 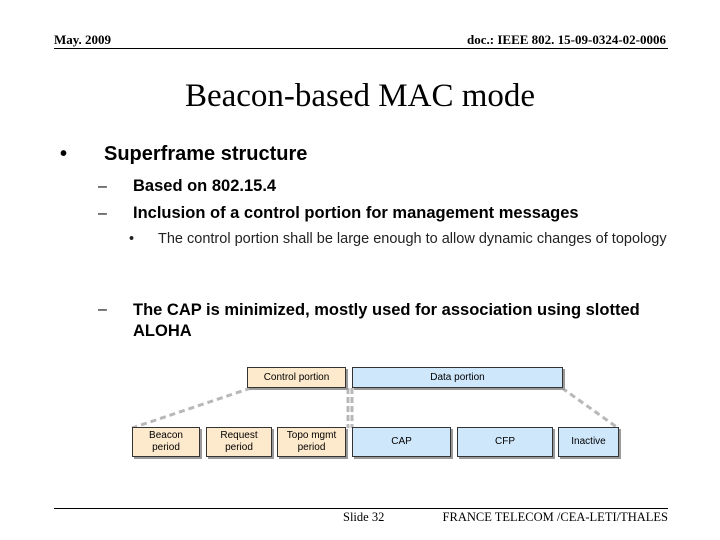 What do you see at coordinates (191, 408) in the screenshot?
I see `dashed-connector-left` at bounding box center [191, 408].